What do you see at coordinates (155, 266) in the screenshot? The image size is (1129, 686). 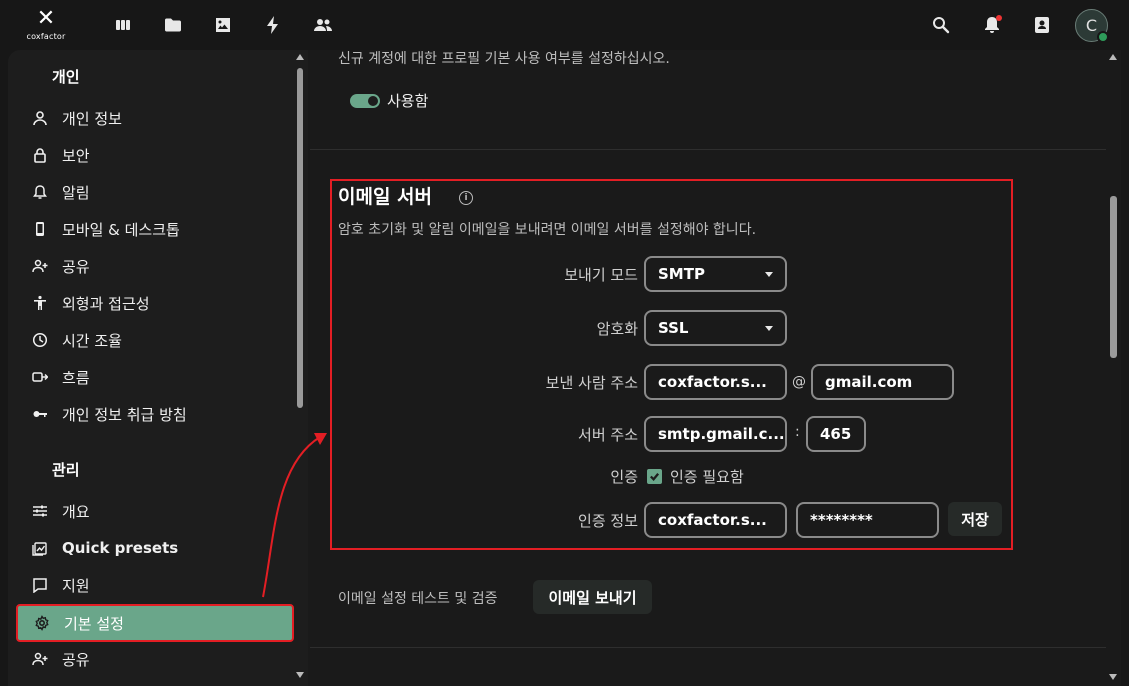 I see `sidebar-item-sharing: 공유` at bounding box center [155, 266].